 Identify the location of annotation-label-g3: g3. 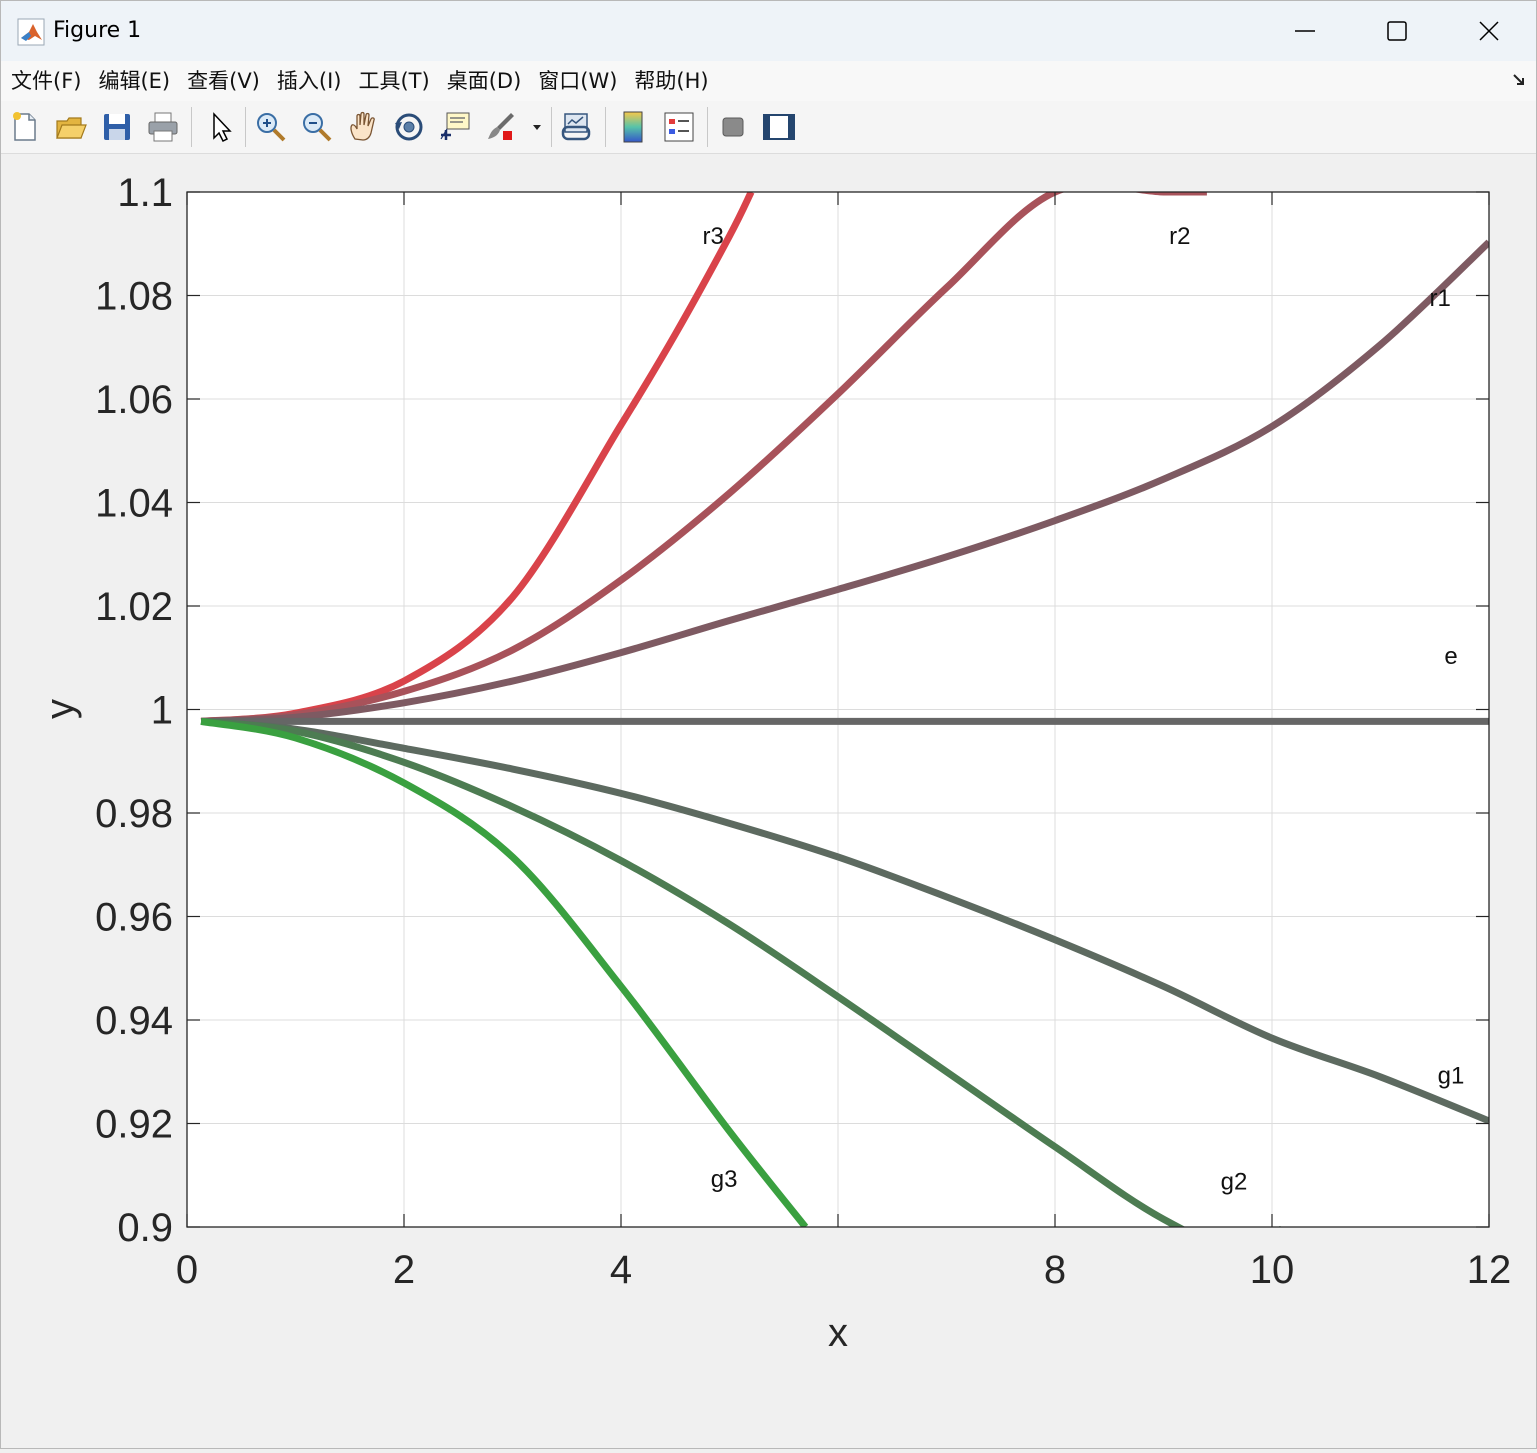
(724, 1179).